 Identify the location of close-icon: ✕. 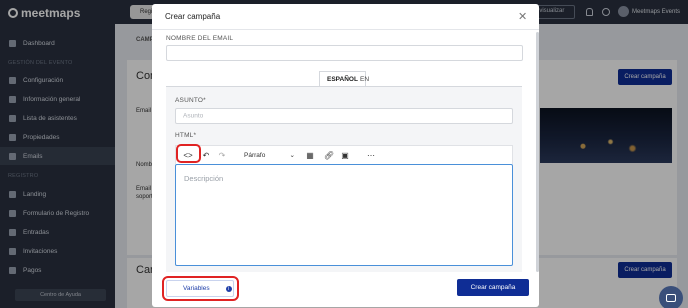
(522, 16).